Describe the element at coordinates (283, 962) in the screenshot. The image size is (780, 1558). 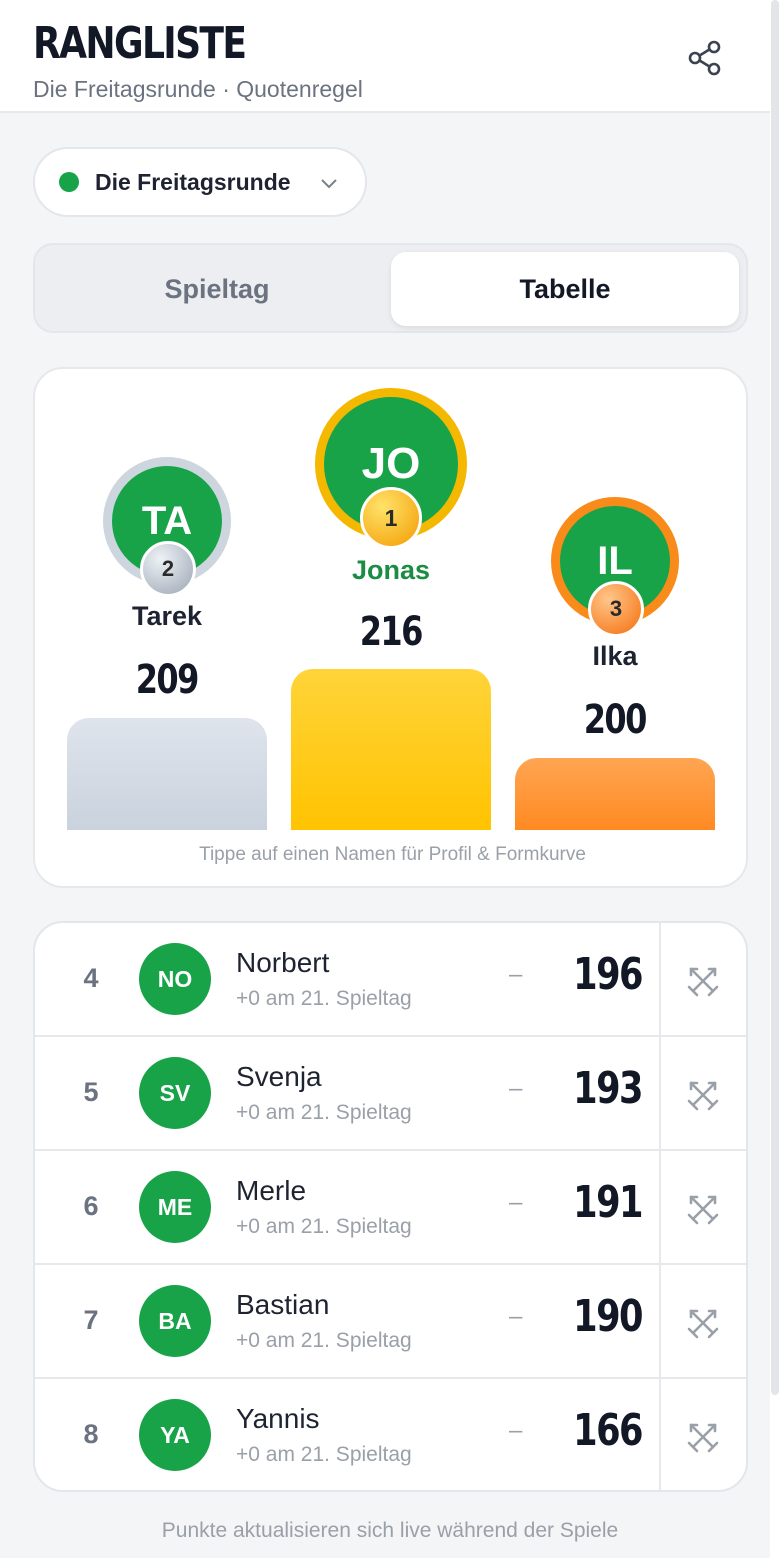
I see `row-name: Norbert` at that location.